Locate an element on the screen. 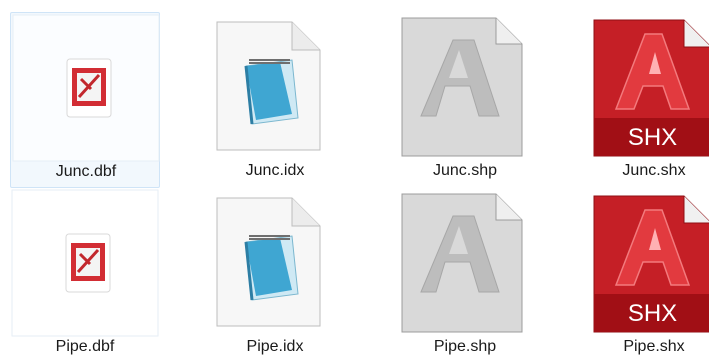  file-item-junc-shp: Junc.shp is located at coordinates (465, 100).